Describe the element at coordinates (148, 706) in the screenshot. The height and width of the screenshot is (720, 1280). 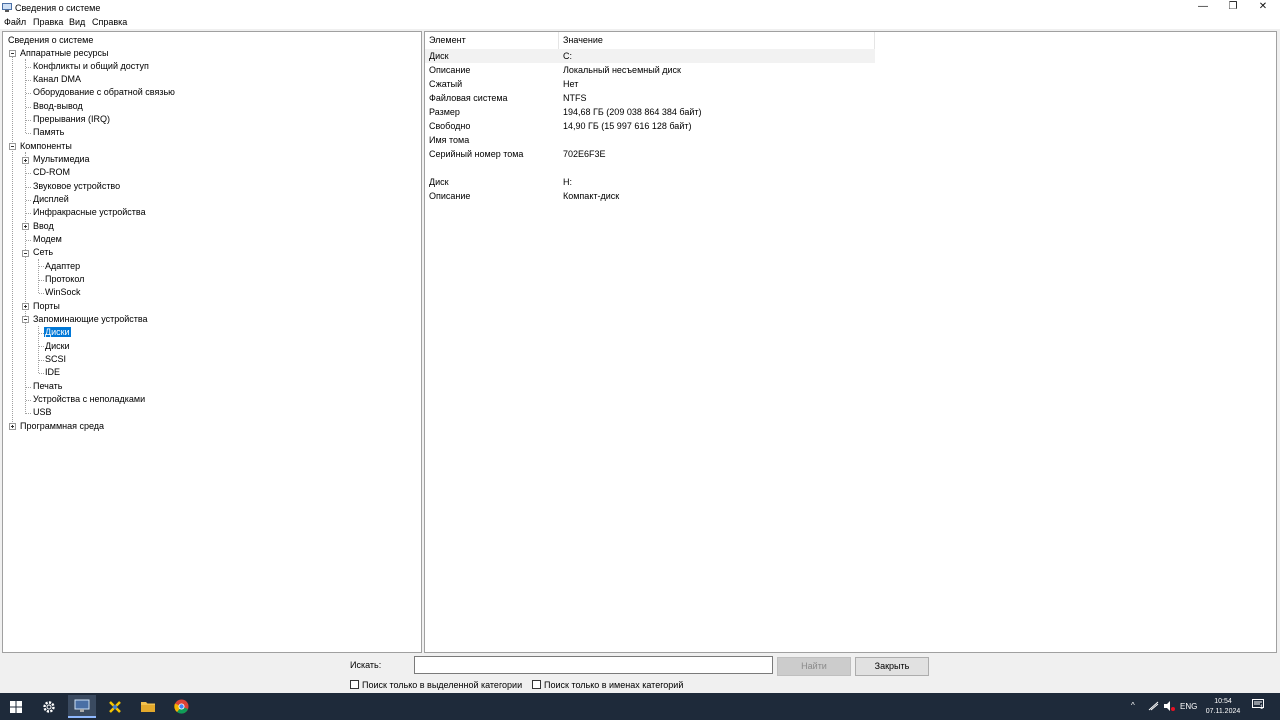
I see `file-explorer-icon` at that location.